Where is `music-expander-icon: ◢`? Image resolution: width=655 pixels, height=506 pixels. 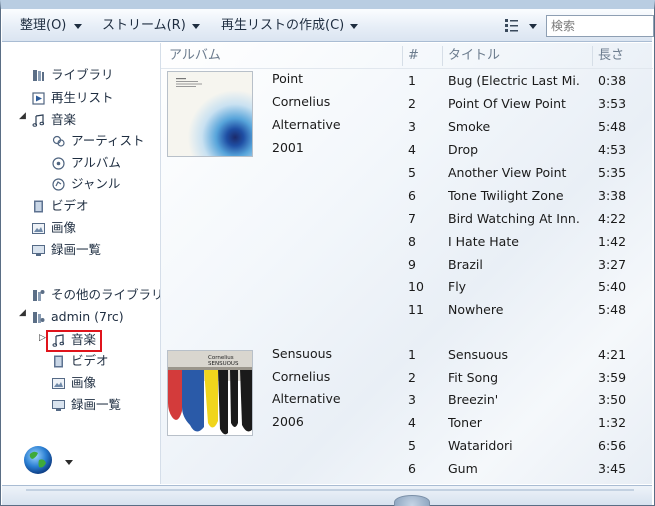 music-expander-icon: ◢ is located at coordinates (22, 116).